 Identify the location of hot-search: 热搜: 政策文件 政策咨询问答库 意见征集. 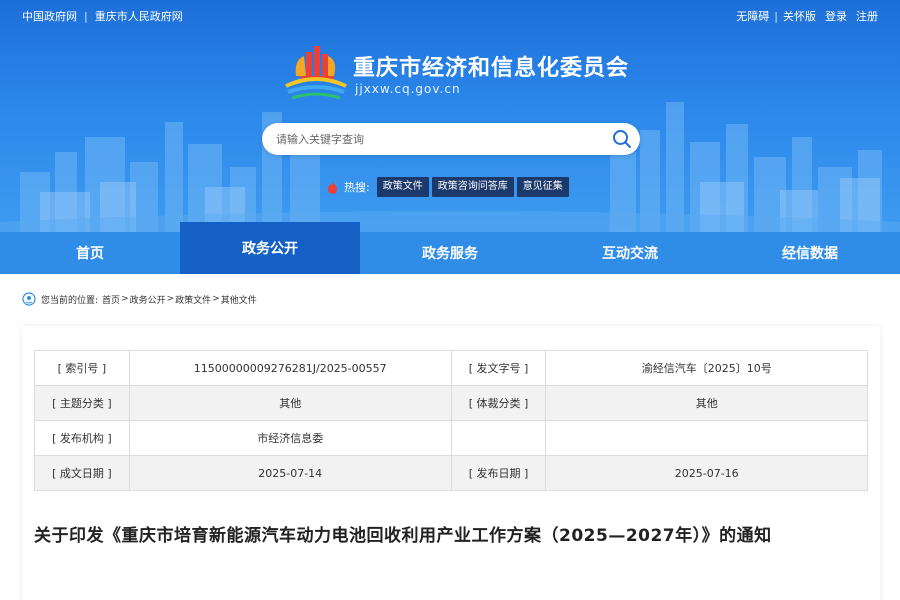
(447, 187).